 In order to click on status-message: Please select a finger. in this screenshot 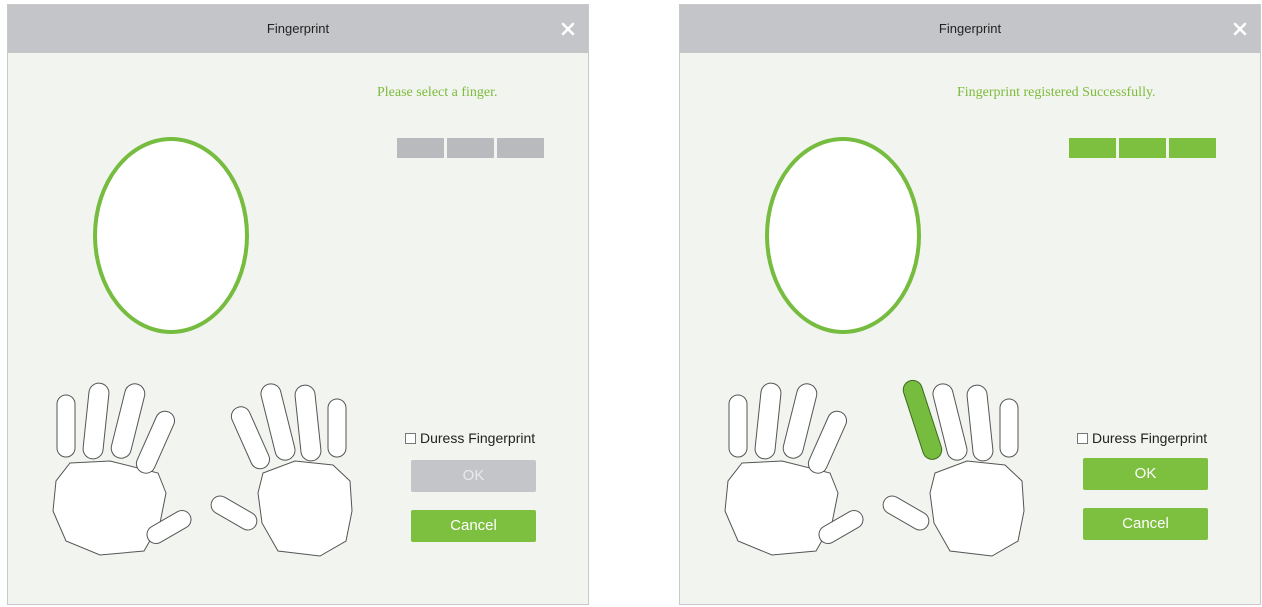, I will do `click(437, 92)`.